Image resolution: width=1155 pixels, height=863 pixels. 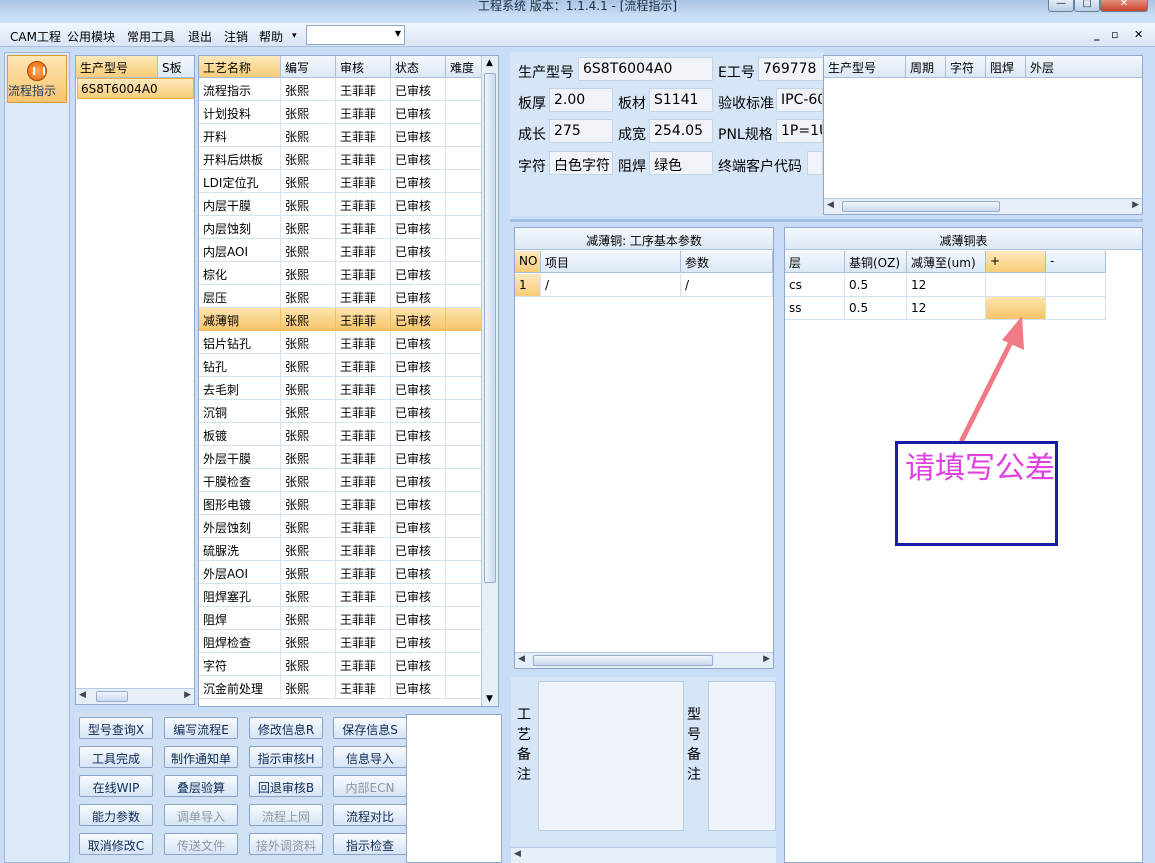 What do you see at coordinates (681, 100) in the screenshot?
I see `material-field: S1141` at bounding box center [681, 100].